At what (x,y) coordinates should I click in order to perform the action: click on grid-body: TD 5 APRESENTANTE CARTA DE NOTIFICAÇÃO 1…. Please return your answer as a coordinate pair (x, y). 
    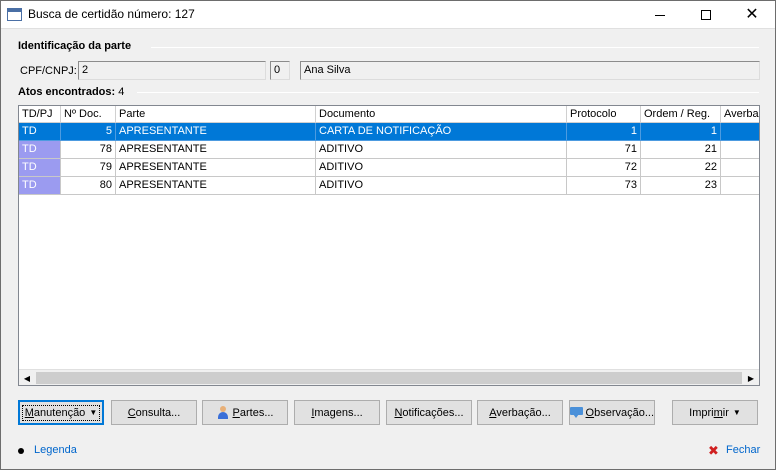
    Looking at the image, I should click on (389, 159).